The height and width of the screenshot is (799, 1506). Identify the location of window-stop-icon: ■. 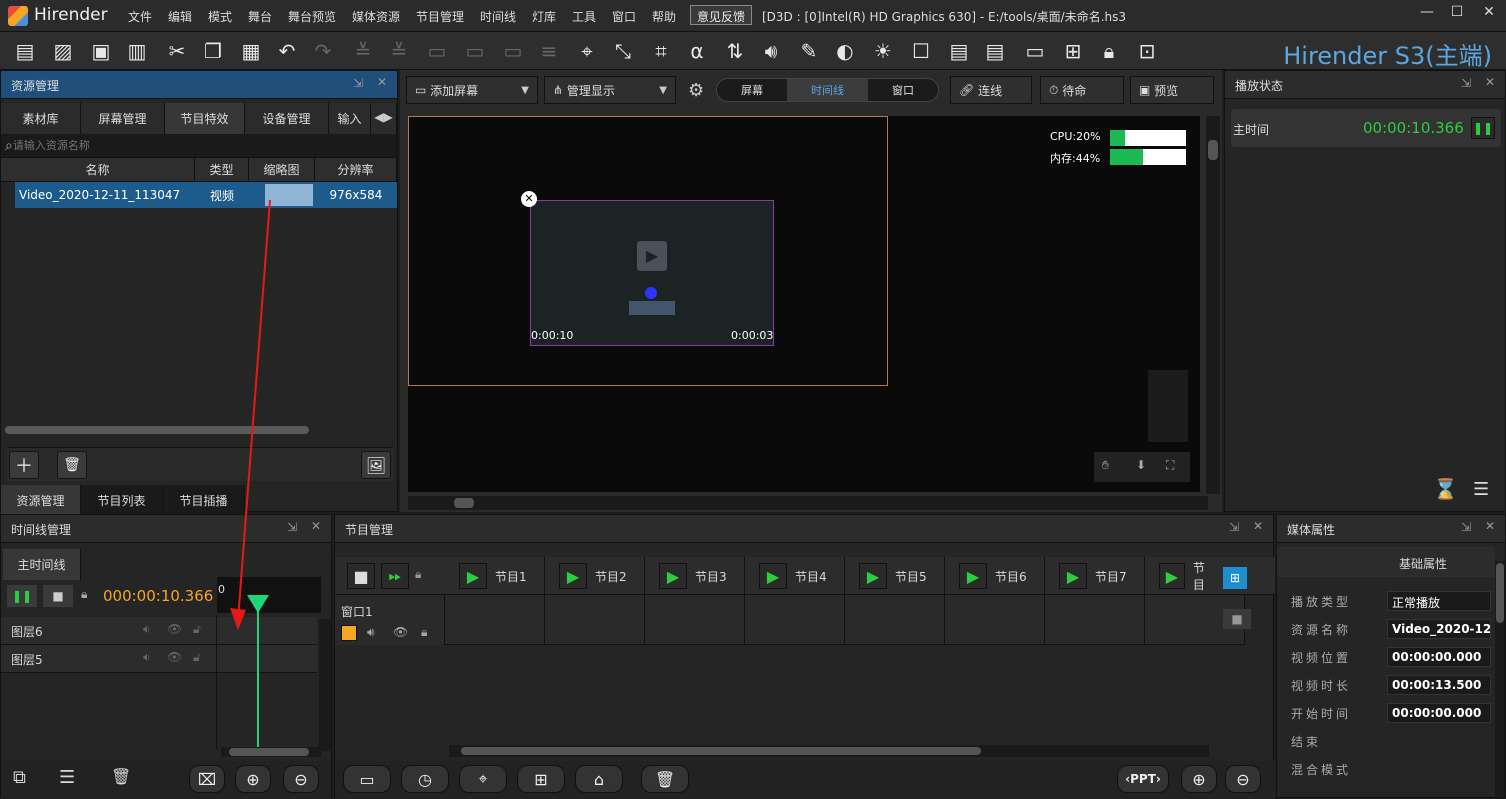
(1237, 619).